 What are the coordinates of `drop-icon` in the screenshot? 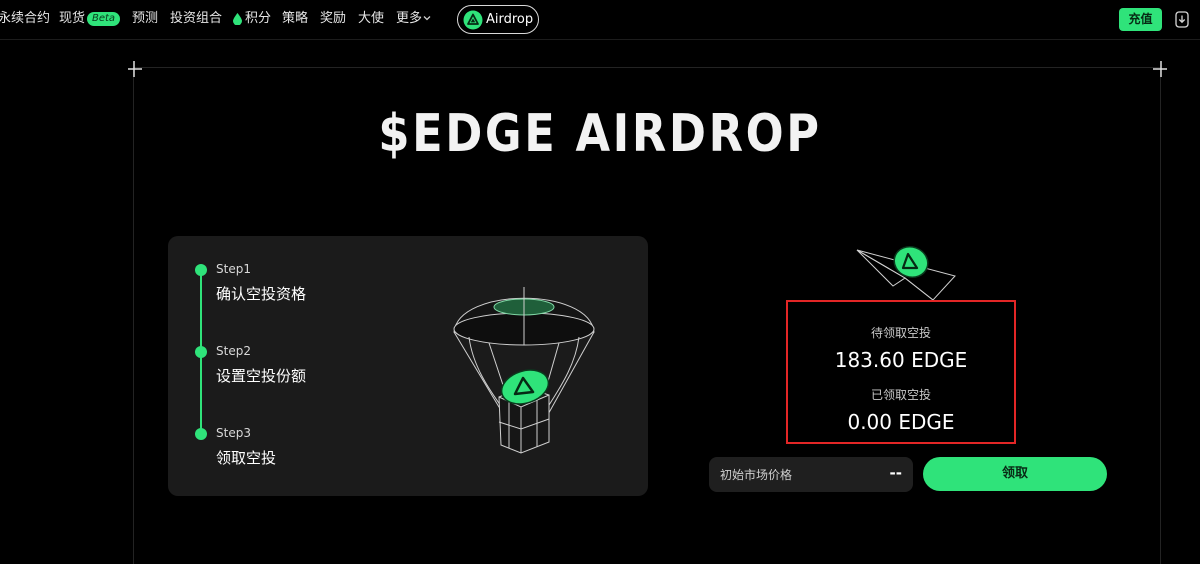 It's located at (237, 19).